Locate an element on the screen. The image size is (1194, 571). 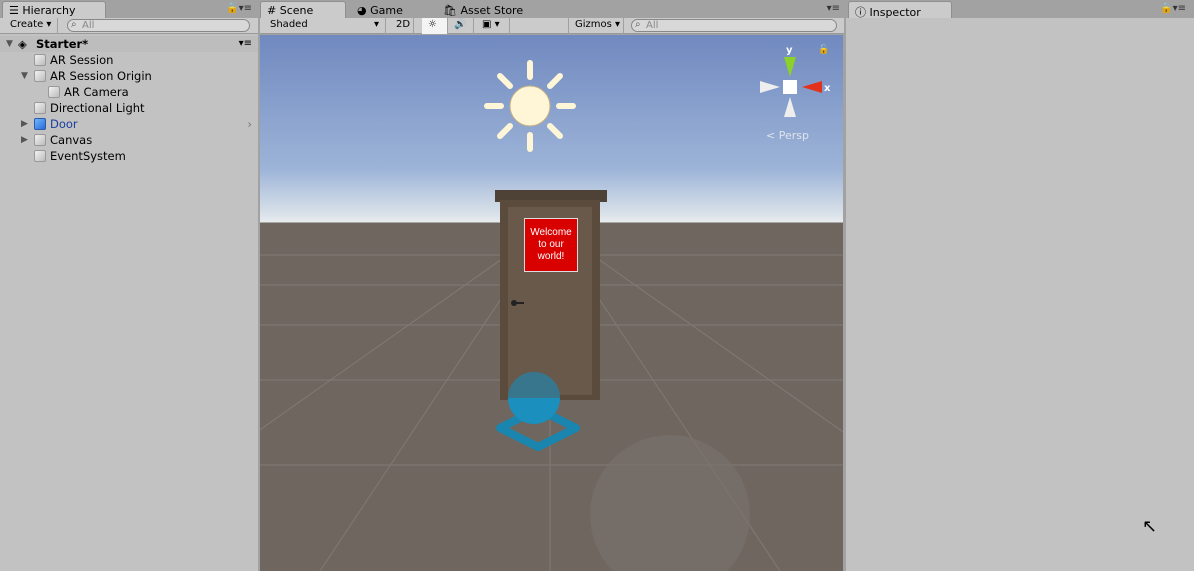
list-item: EventSystem is located at coordinates (129, 156).